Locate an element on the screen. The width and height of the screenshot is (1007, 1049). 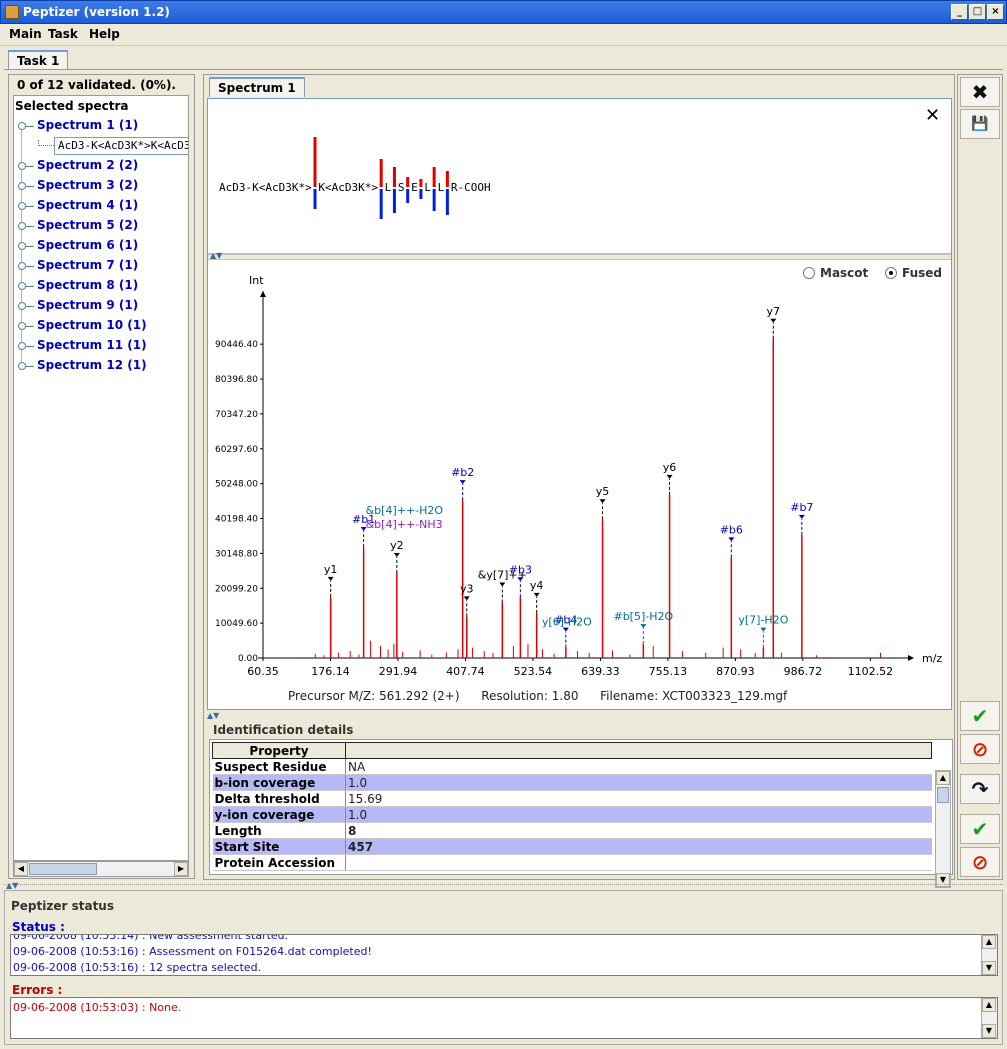
minimize-button: _ is located at coordinates (959, 12).